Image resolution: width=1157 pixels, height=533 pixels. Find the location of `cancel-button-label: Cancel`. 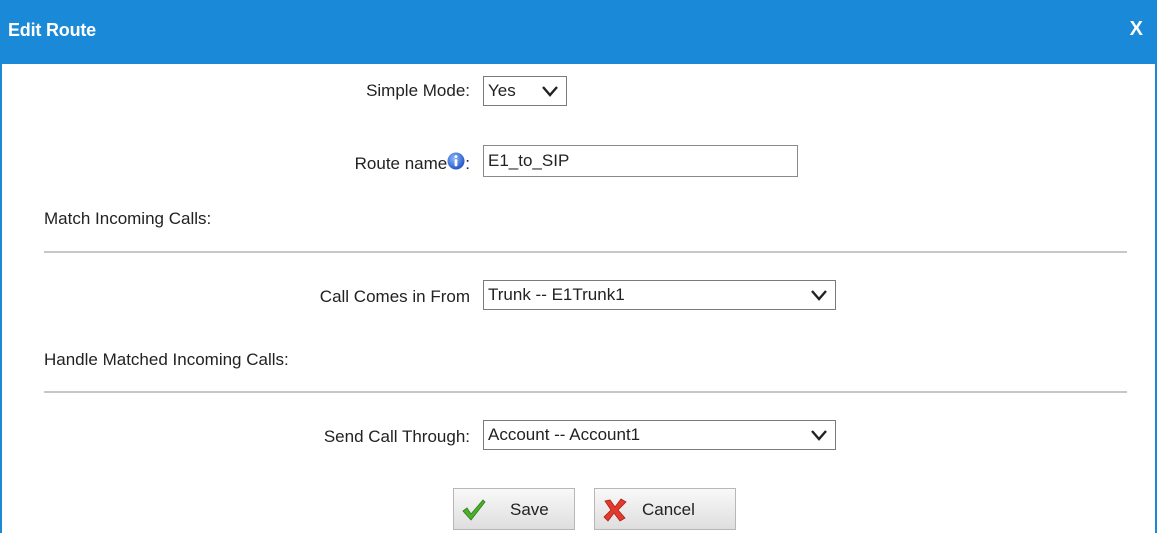

cancel-button-label: Cancel is located at coordinates (668, 509).